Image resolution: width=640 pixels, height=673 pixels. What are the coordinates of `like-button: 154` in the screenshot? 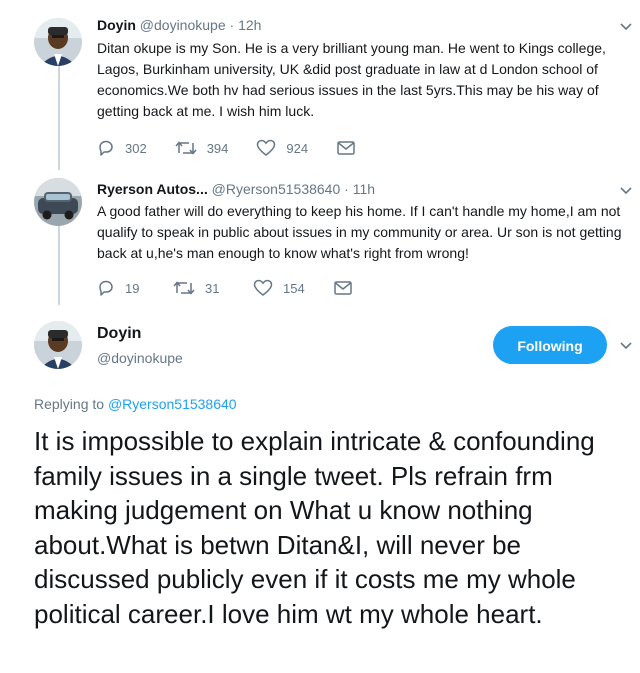 It's located at (279, 288).